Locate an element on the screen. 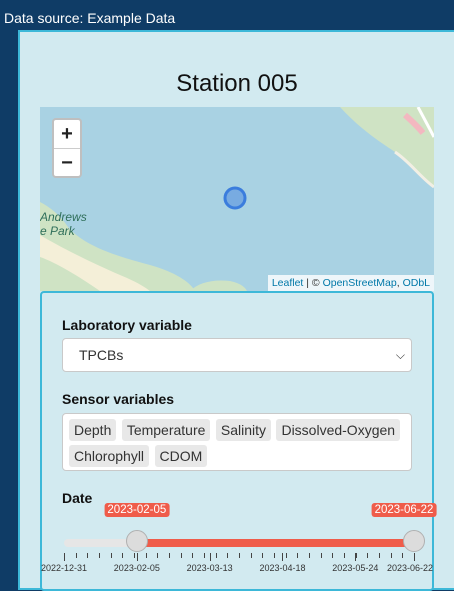 The image size is (454, 591). sensor-tag: Temperature is located at coordinates (166, 430).